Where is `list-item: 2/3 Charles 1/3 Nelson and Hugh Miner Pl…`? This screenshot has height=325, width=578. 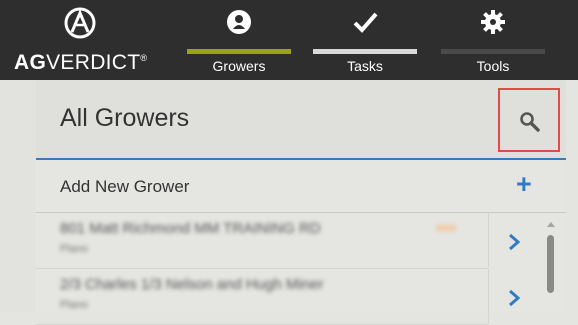
list-item: 2/3 Charles 1/3 Nelson and Hugh Miner Pl… is located at coordinates (262, 297).